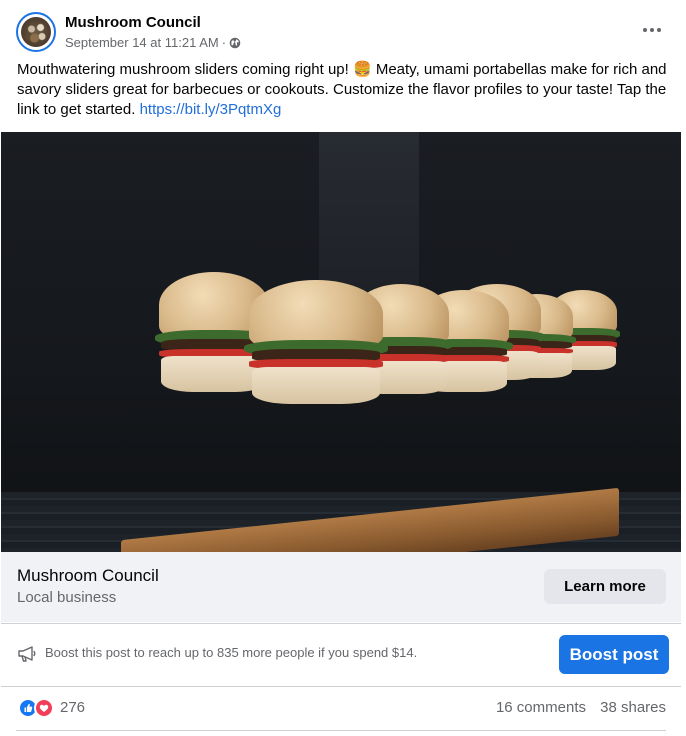 This screenshot has width=686, height=736. What do you see at coordinates (88, 575) in the screenshot?
I see `link-preview-title: Mushroom Council` at bounding box center [88, 575].